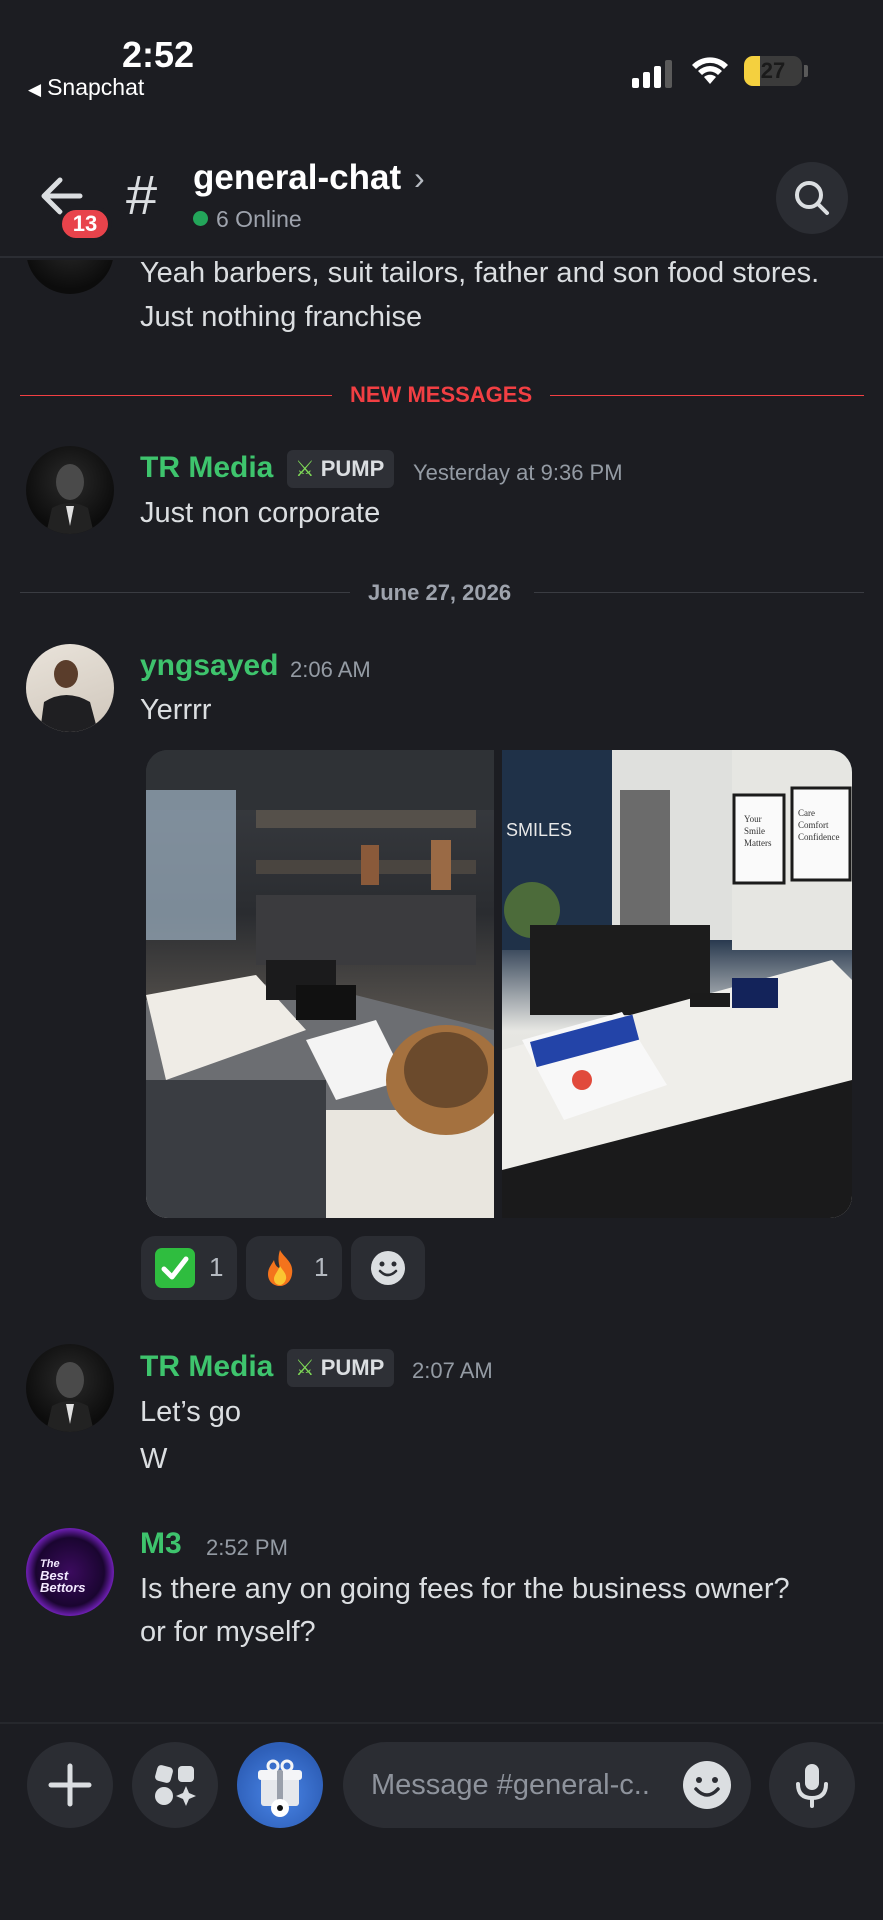 The image size is (883, 1920). I want to click on chevron-right-icon: ›, so click(419, 178).